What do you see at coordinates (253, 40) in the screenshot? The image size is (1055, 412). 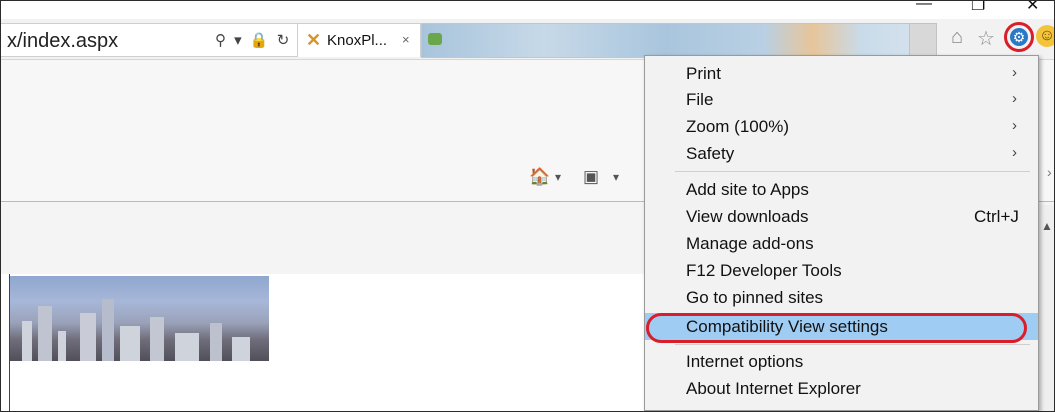 I see `address-controls-icons: ⚲ ▾ 🔒 ↻` at bounding box center [253, 40].